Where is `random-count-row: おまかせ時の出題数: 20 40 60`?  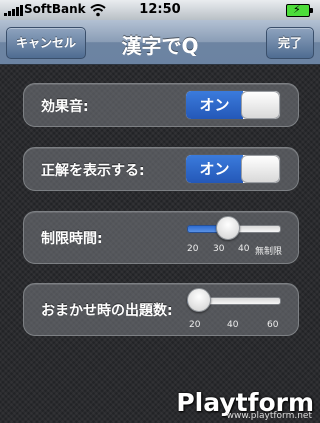
random-count-row: おまかせ時の出題数: 20 40 60 is located at coordinates (161, 309).